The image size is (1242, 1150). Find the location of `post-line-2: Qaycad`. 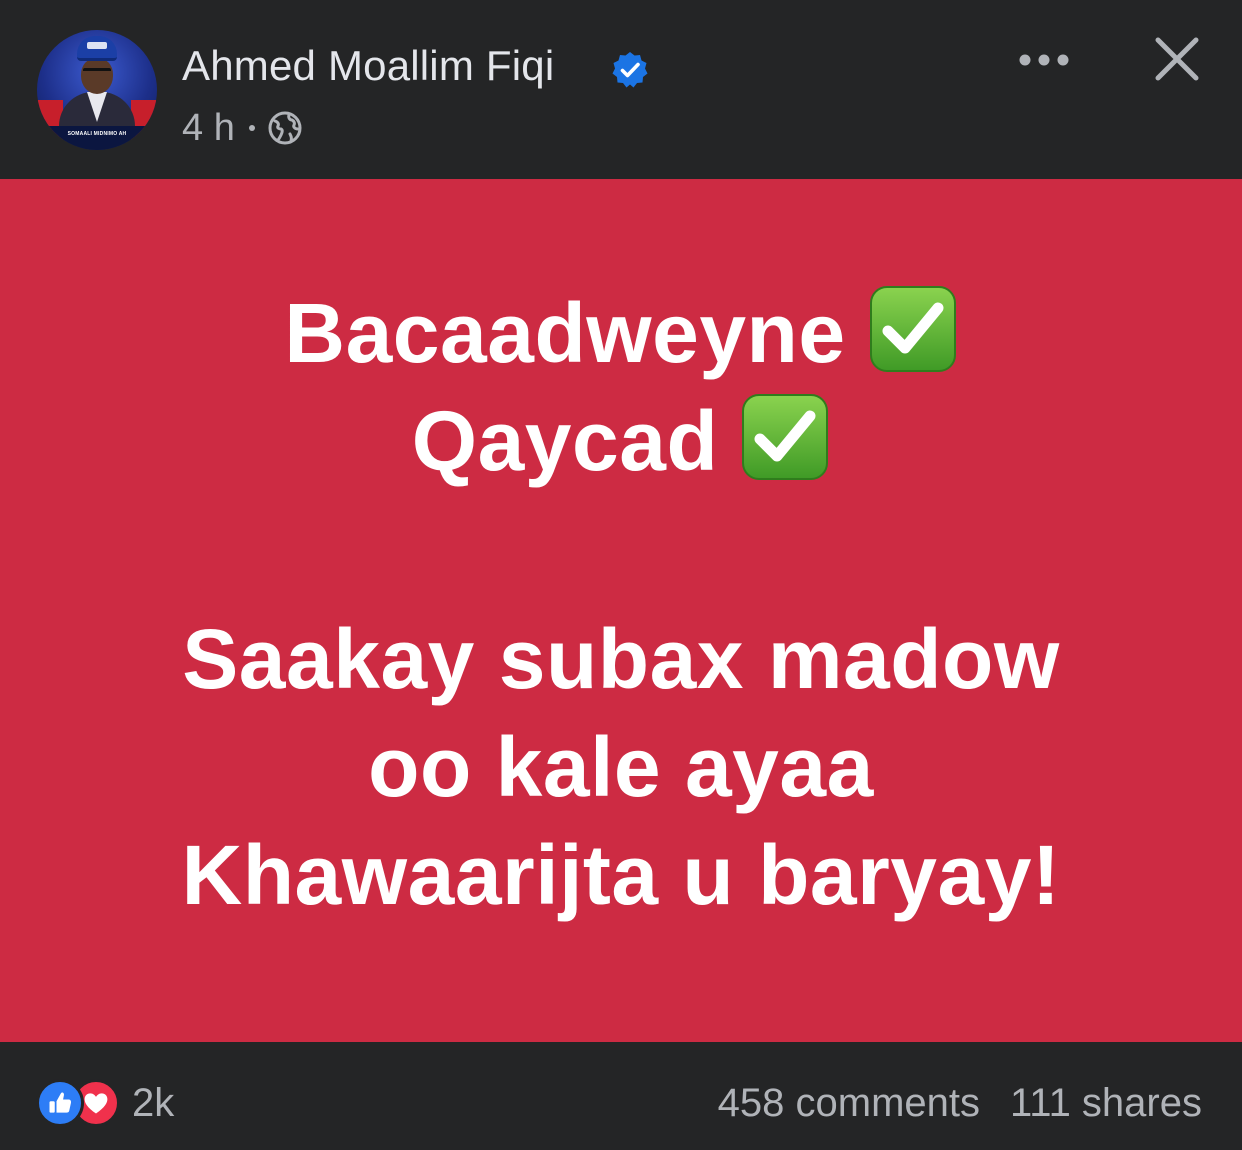

post-line-2: Qaycad is located at coordinates (621, 441).